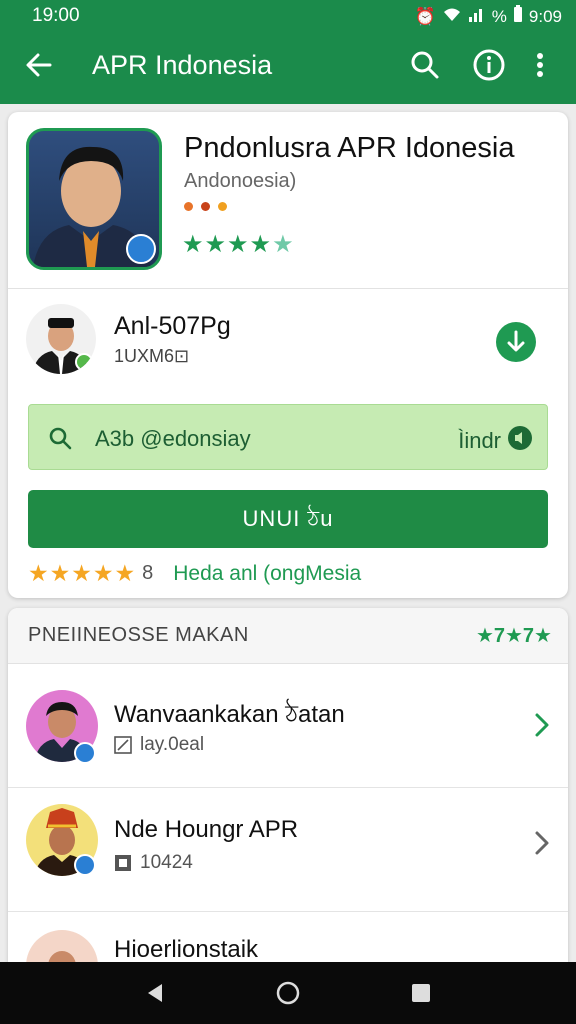 This screenshot has height=1024, width=576. I want to click on list-item-sub: 10424, so click(153, 863).